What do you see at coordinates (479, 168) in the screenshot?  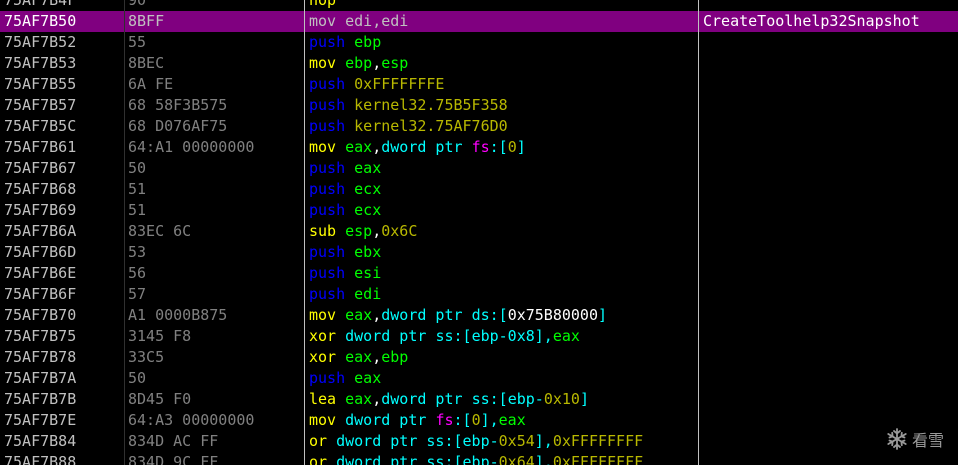 I see `disasm-row: 75AF7B67 50 push eax` at bounding box center [479, 168].